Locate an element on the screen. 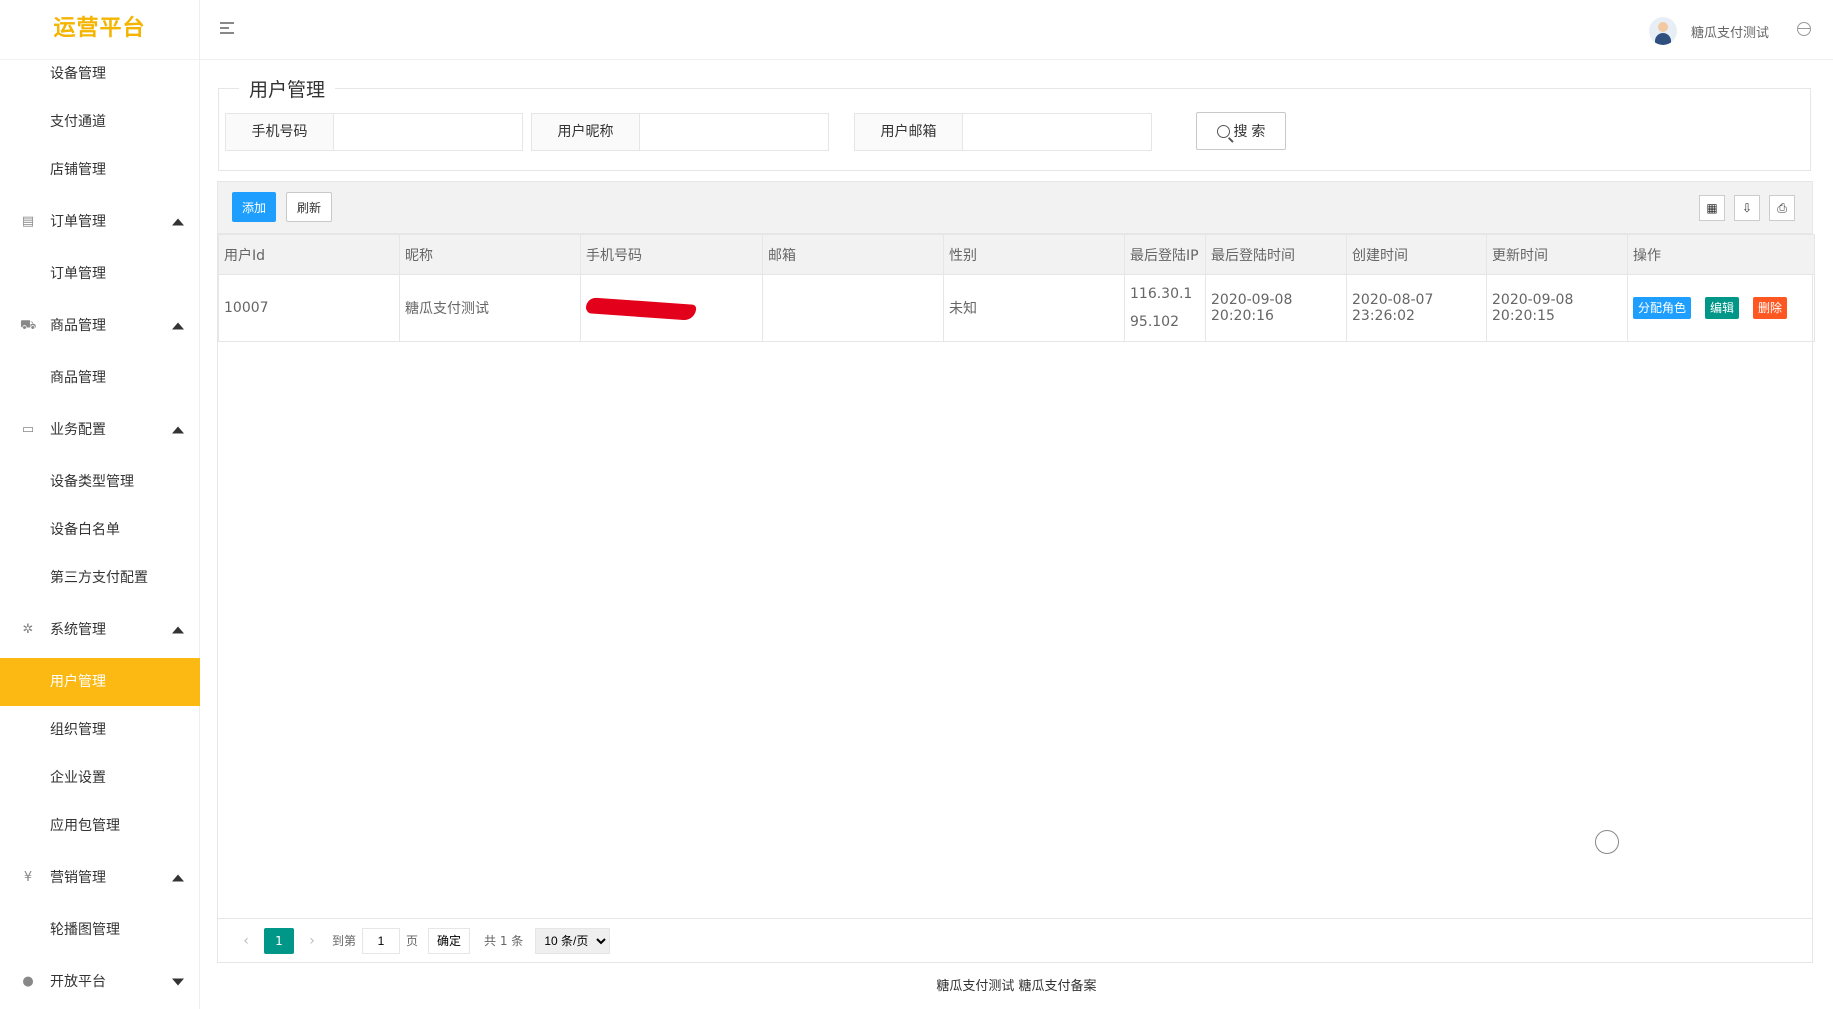 The image size is (1833, 1009). nickname-label: 用户昵称 is located at coordinates (586, 132).